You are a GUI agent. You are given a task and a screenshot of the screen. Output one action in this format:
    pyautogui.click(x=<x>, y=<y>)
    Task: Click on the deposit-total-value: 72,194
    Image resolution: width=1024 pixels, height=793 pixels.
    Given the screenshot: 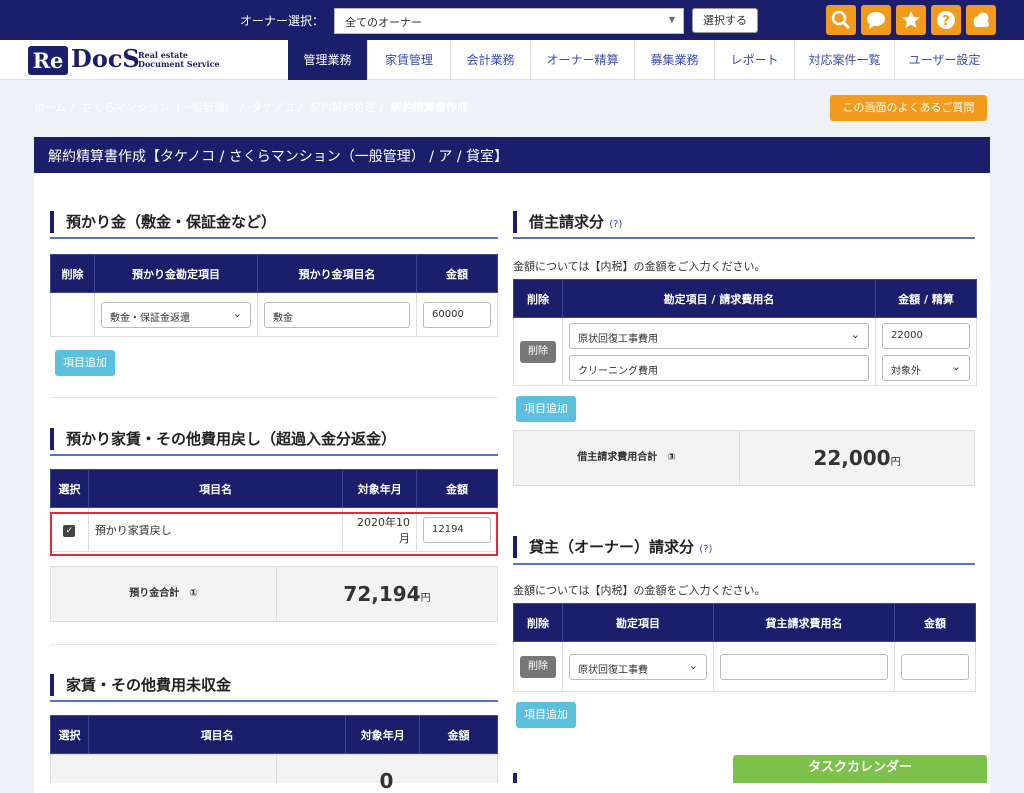 What is the action you would take?
    pyautogui.click(x=382, y=594)
    